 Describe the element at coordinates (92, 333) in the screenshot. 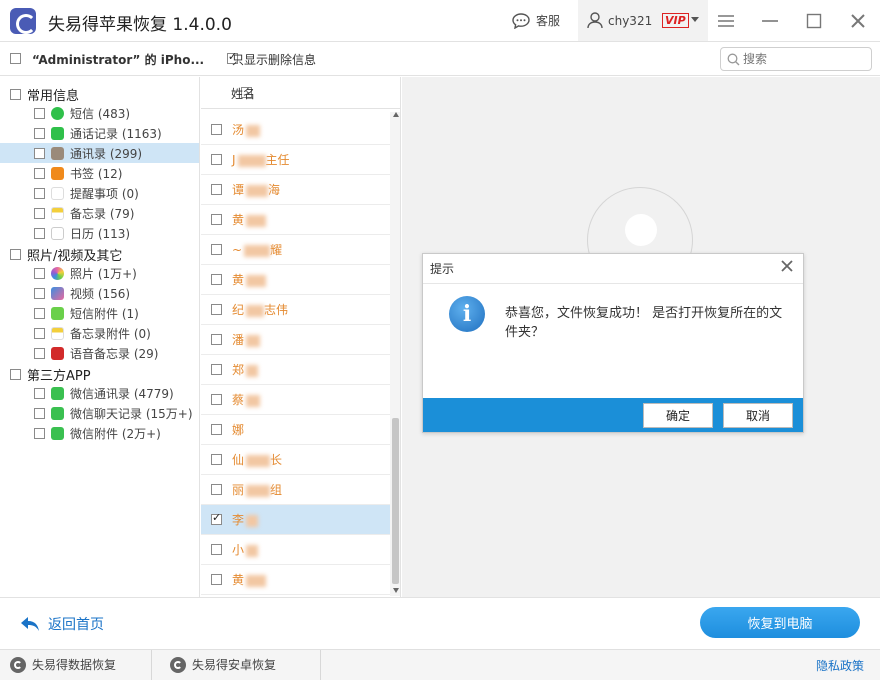

I see `tree-item-note-attachments: 备忘录附件 (0)` at that location.